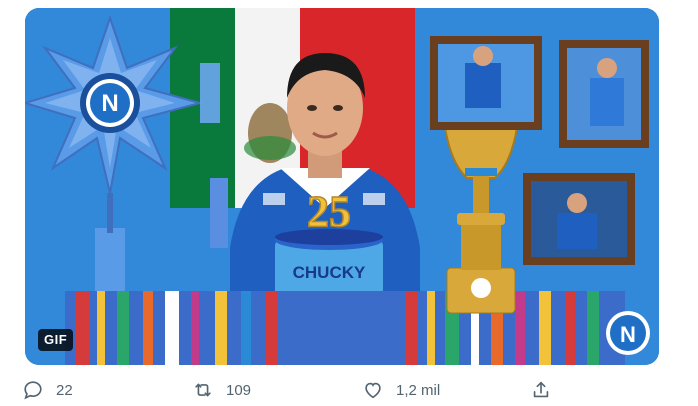 This screenshot has height=406, width=698. I want to click on napoli-logo: N, so click(628, 333).